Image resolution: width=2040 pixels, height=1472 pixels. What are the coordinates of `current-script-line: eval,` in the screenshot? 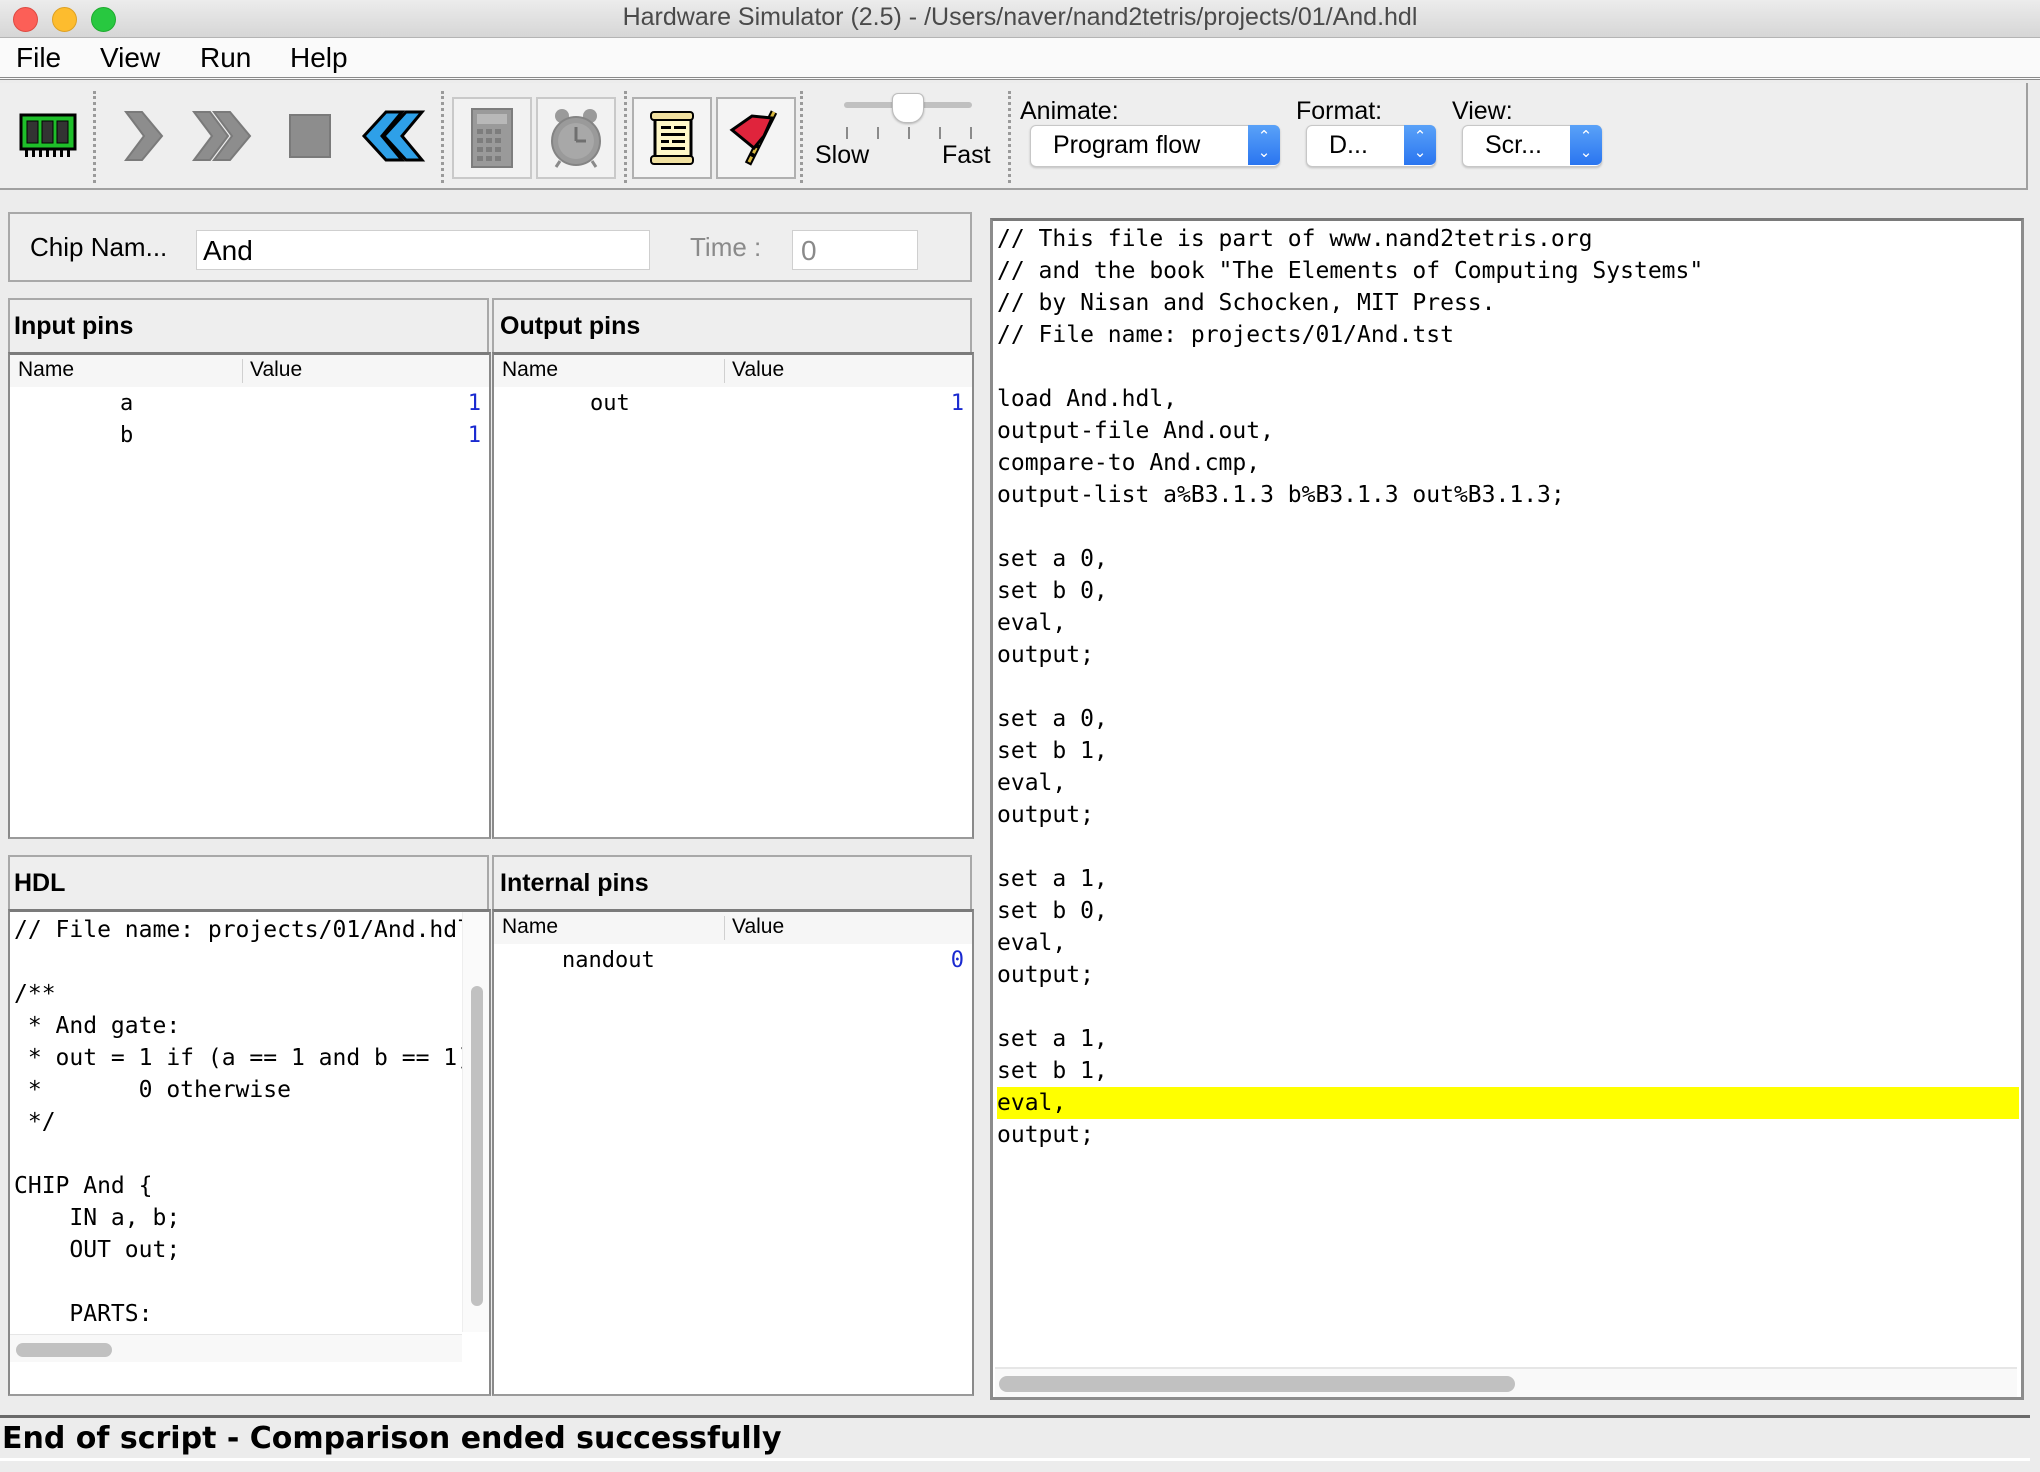 It's located at (1508, 1103).